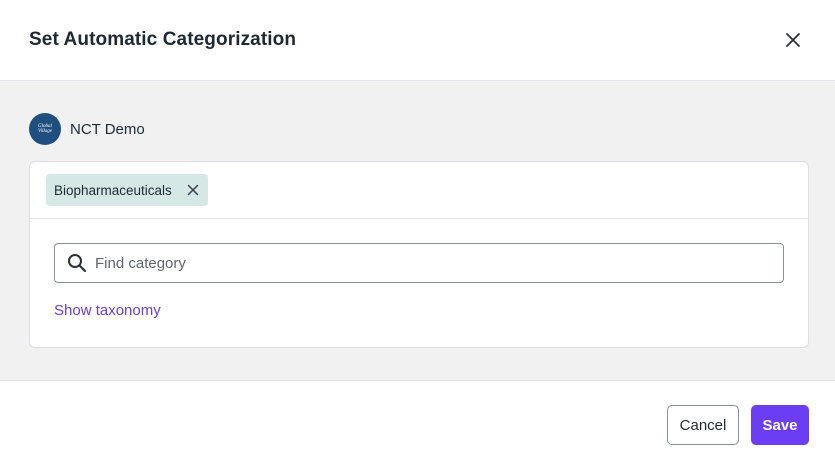  Describe the element at coordinates (703, 425) in the screenshot. I see `cancel-button: Cancel` at that location.